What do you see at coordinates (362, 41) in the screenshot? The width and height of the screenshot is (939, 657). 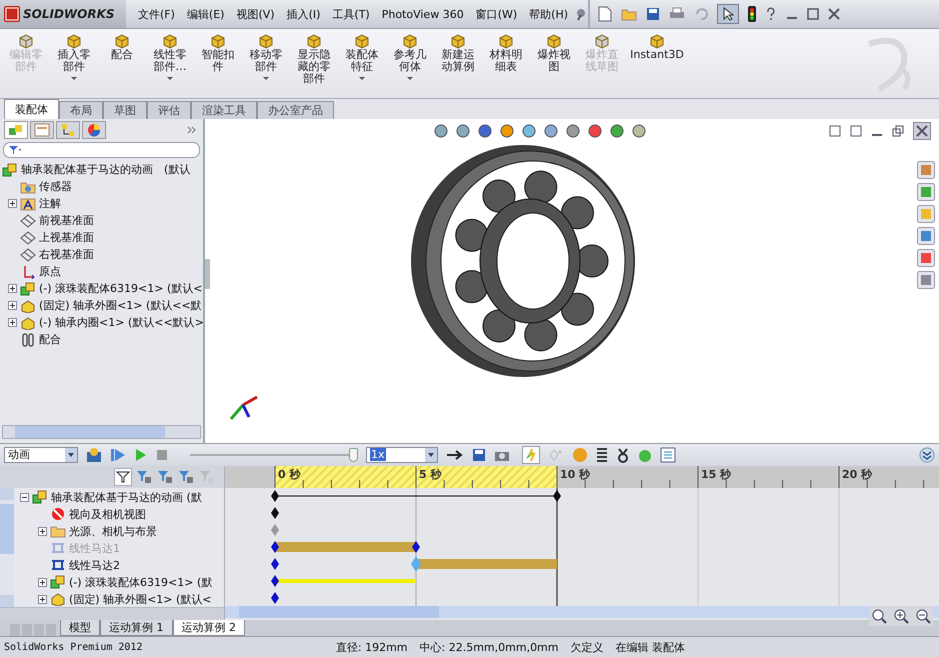 I see `cube-icon` at bounding box center [362, 41].